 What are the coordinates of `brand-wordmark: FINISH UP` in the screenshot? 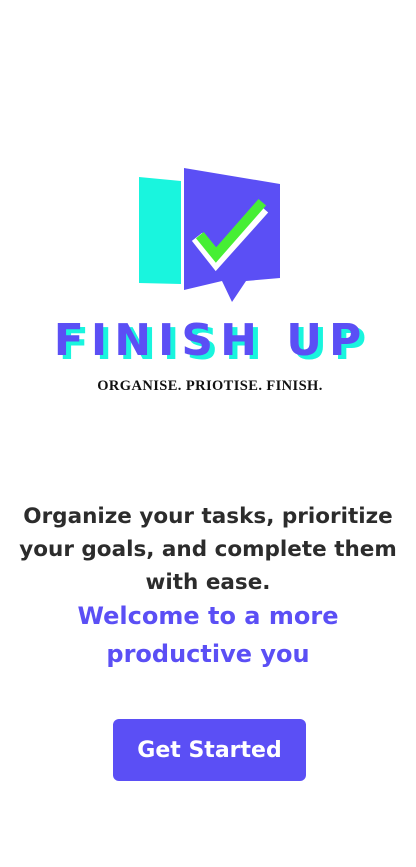 It's located at (211, 340).